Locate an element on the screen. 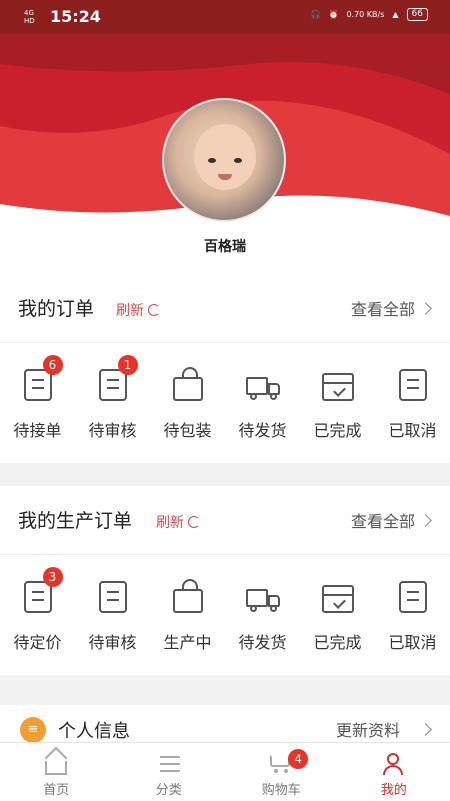 Image resolution: width=450 pixels, height=801 pixels. tab-mine: 我的 is located at coordinates (394, 772).